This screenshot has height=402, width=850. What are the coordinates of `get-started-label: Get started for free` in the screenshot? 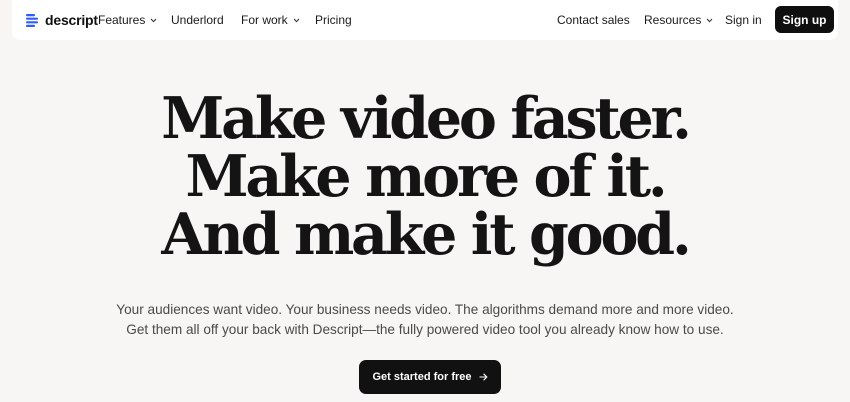 It's located at (422, 377).